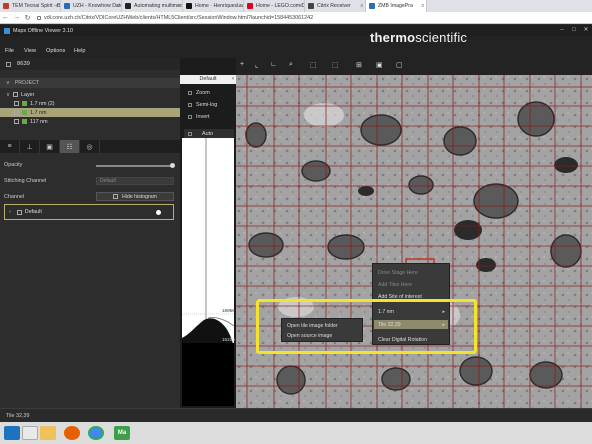 Image resolution: width=592 pixels, height=444 pixels. I want to click on tab-title: UZH - Knowhow Datenbank, so click(97, 6).